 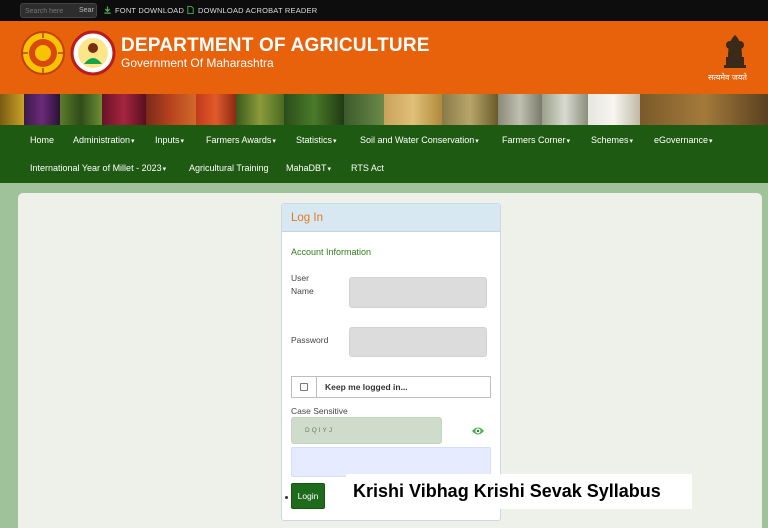 What do you see at coordinates (229, 169) in the screenshot?
I see `nav-item-agricultural-training: Agricultural Training` at bounding box center [229, 169].